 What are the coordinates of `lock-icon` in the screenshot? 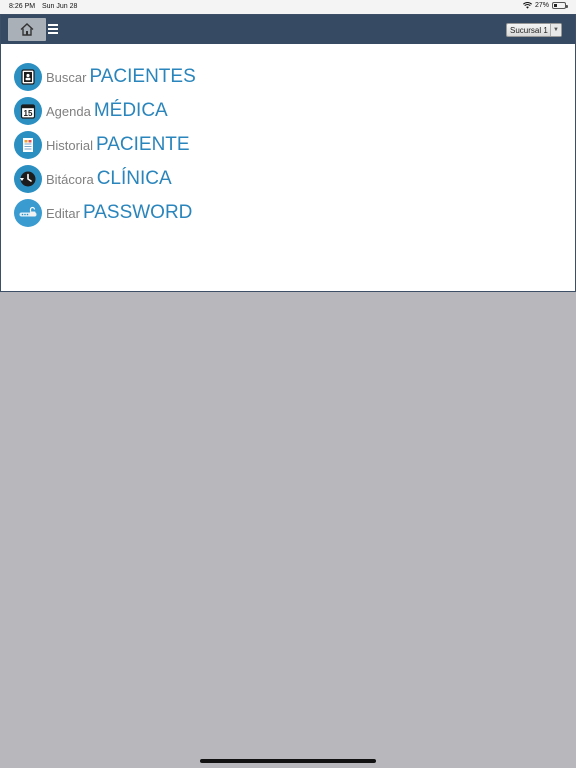 It's located at (28, 213).